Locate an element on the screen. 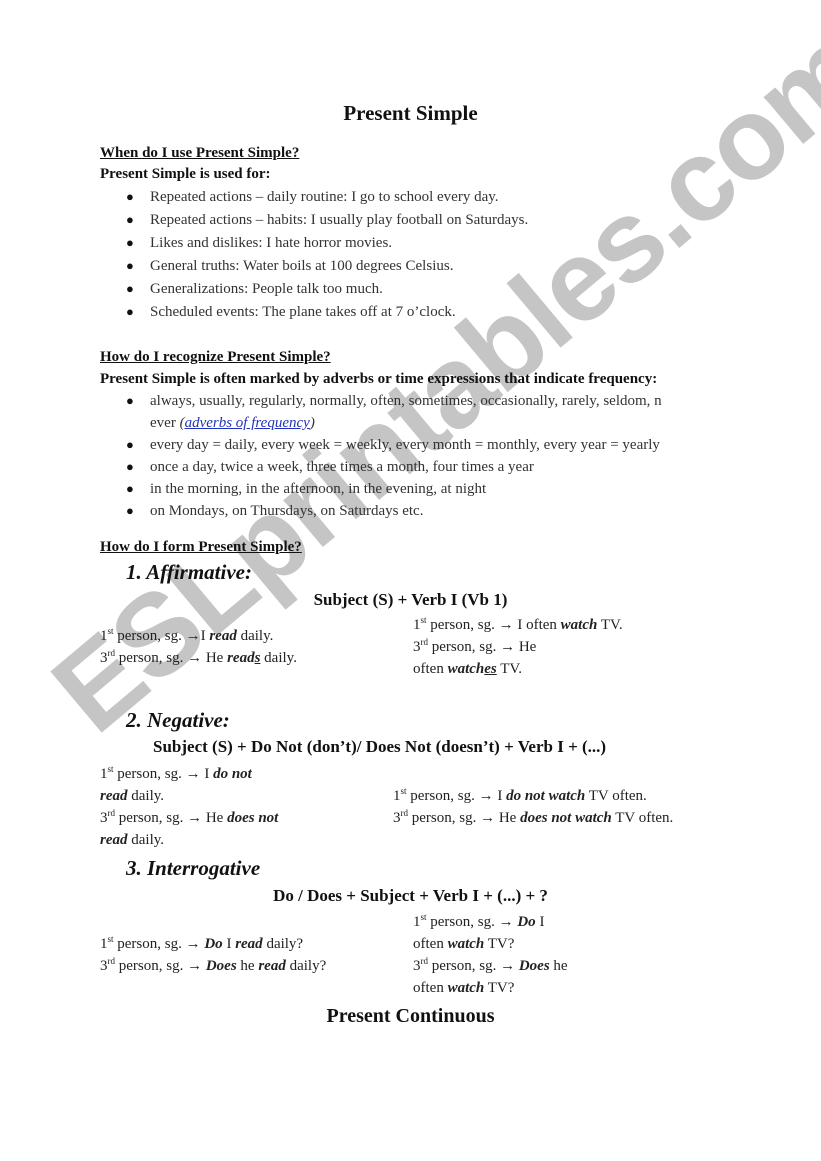  negative-example-1st-left: 1st person, sg. → I do not is located at coordinates (176, 773).